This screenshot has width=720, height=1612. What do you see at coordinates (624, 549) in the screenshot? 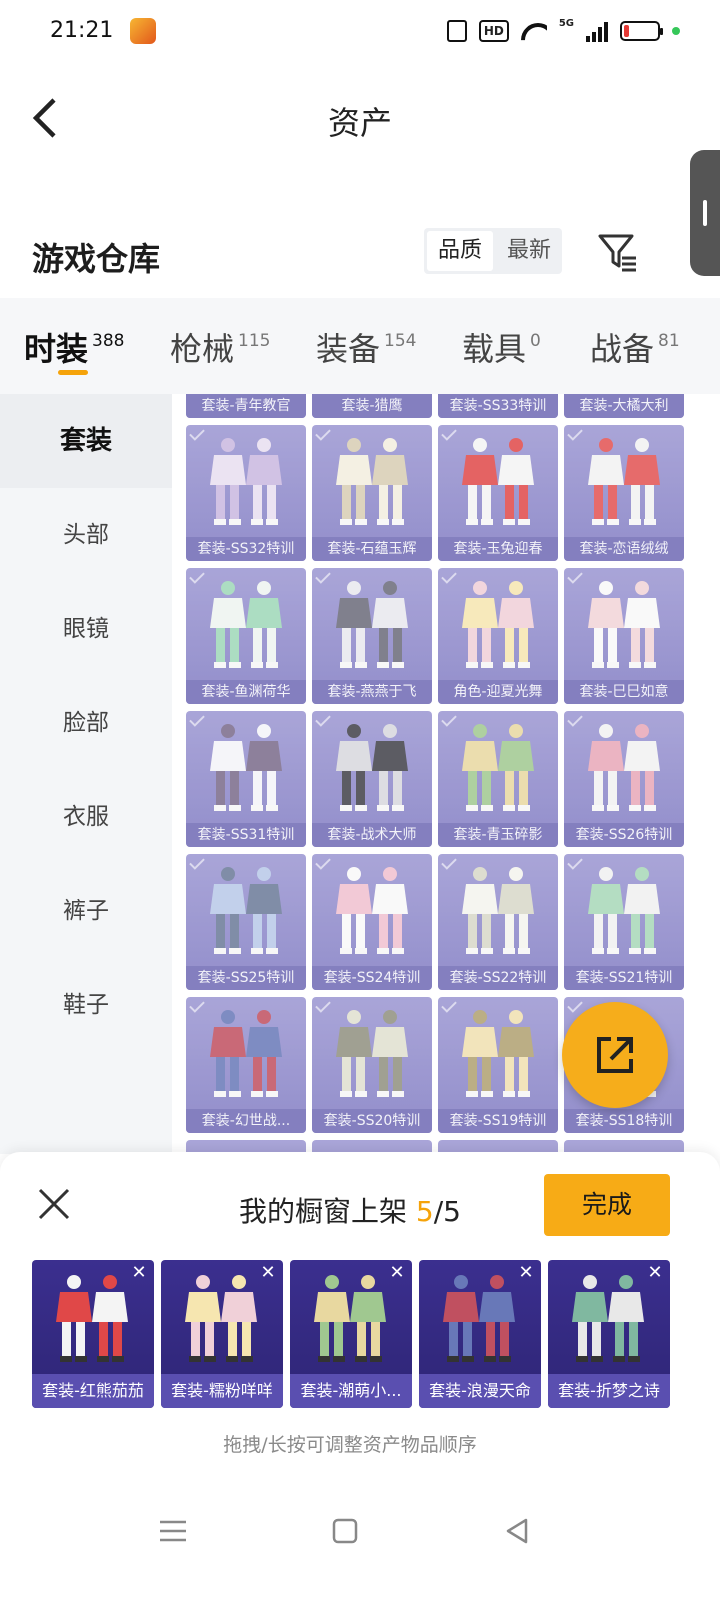
I see `item-label: 套装-恋语绒绒` at bounding box center [624, 549].